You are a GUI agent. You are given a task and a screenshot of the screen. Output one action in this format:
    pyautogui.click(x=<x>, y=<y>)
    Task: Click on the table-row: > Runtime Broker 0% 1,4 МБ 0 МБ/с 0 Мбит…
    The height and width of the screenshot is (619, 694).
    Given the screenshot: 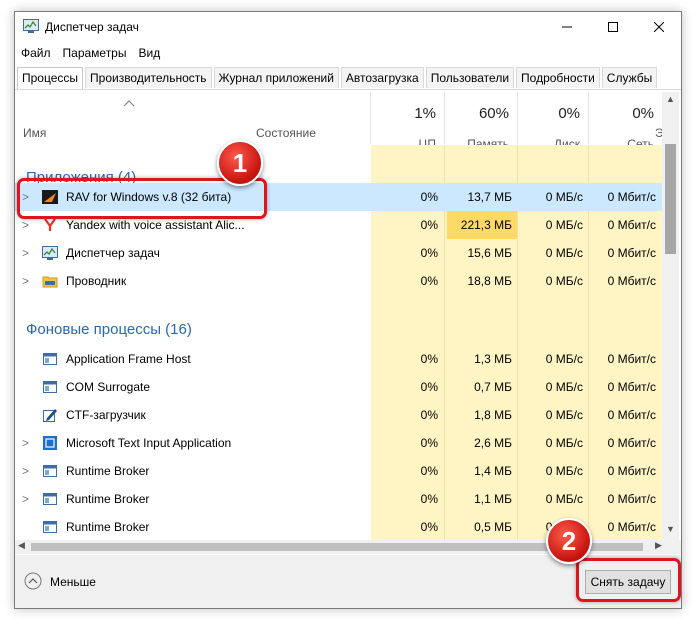 What is the action you would take?
    pyautogui.click(x=339, y=471)
    